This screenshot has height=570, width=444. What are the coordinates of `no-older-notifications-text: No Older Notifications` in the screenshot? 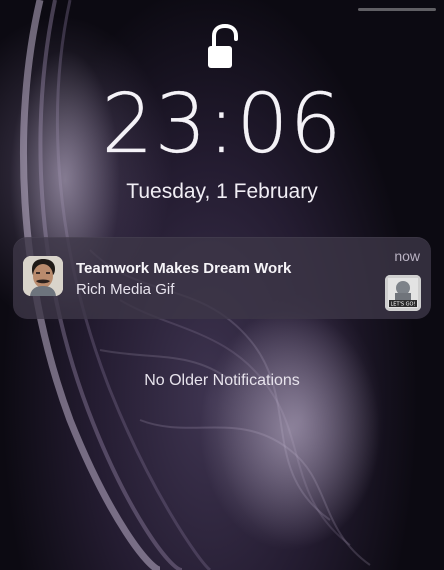 It's located at (222, 380).